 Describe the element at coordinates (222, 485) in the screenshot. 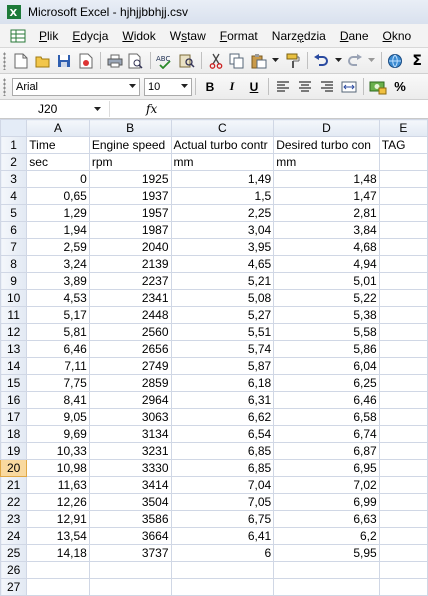

I see `cell-c21: 7,04` at that location.